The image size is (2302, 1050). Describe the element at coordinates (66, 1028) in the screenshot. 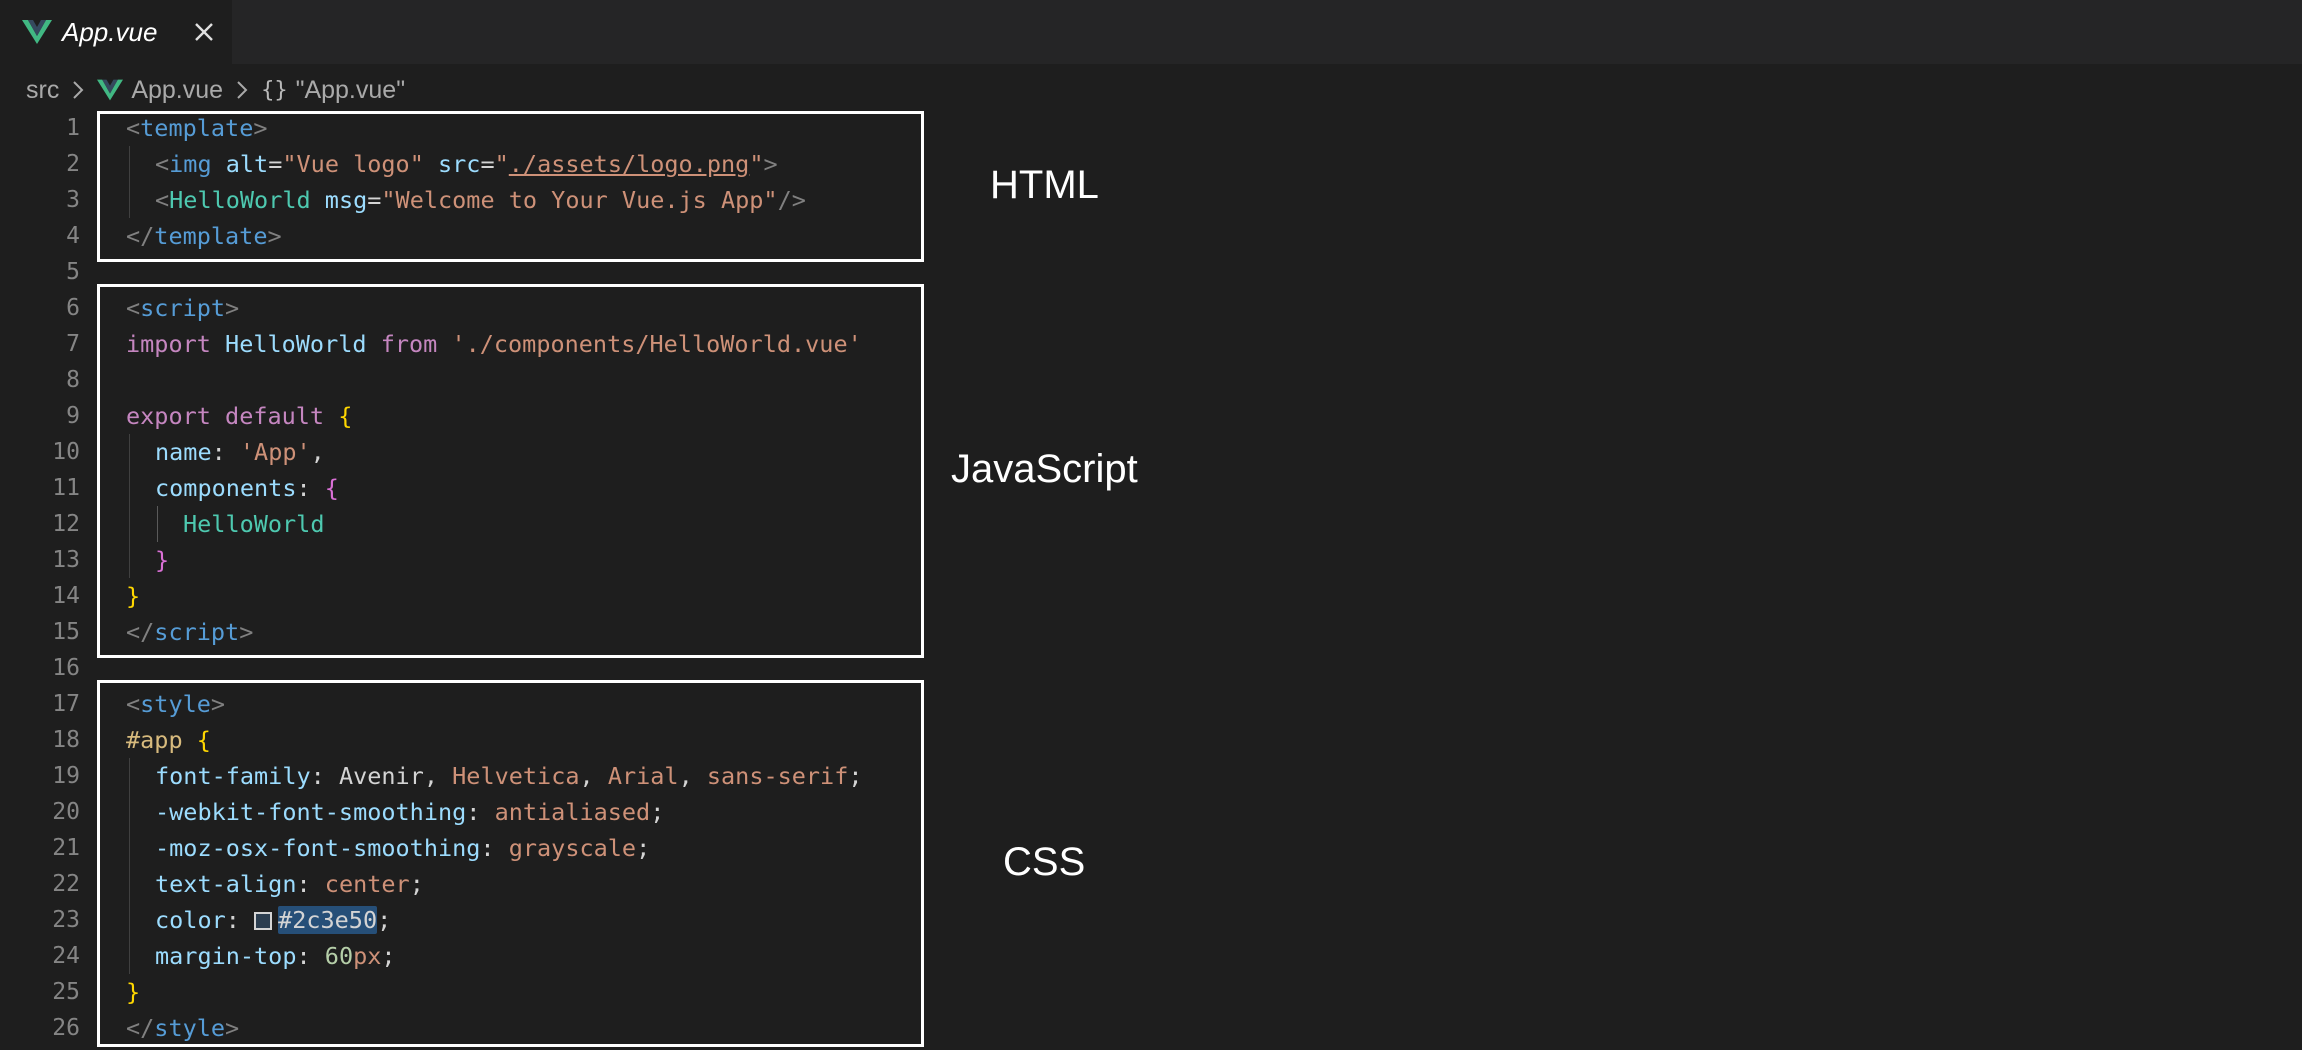

I see `line-number: 26` at that location.